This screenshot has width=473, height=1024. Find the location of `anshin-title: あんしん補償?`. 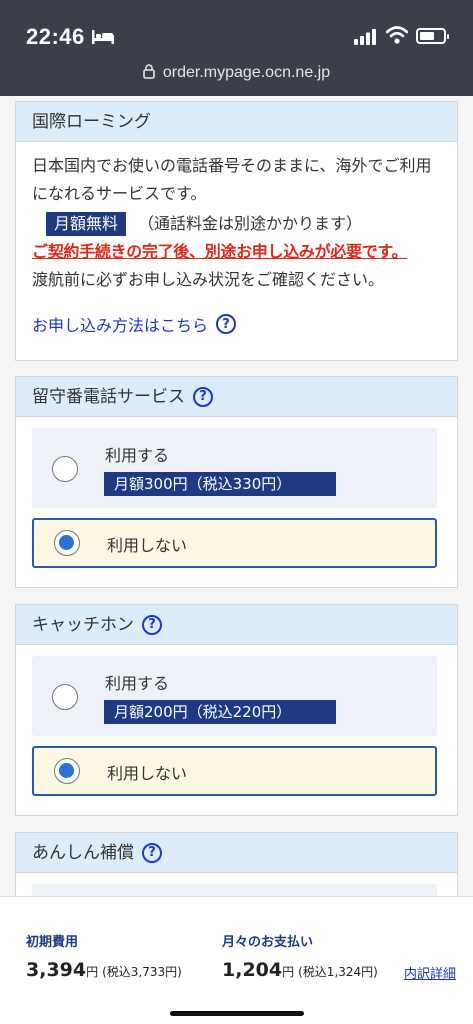

anshin-title: あんしん補償? is located at coordinates (236, 853).